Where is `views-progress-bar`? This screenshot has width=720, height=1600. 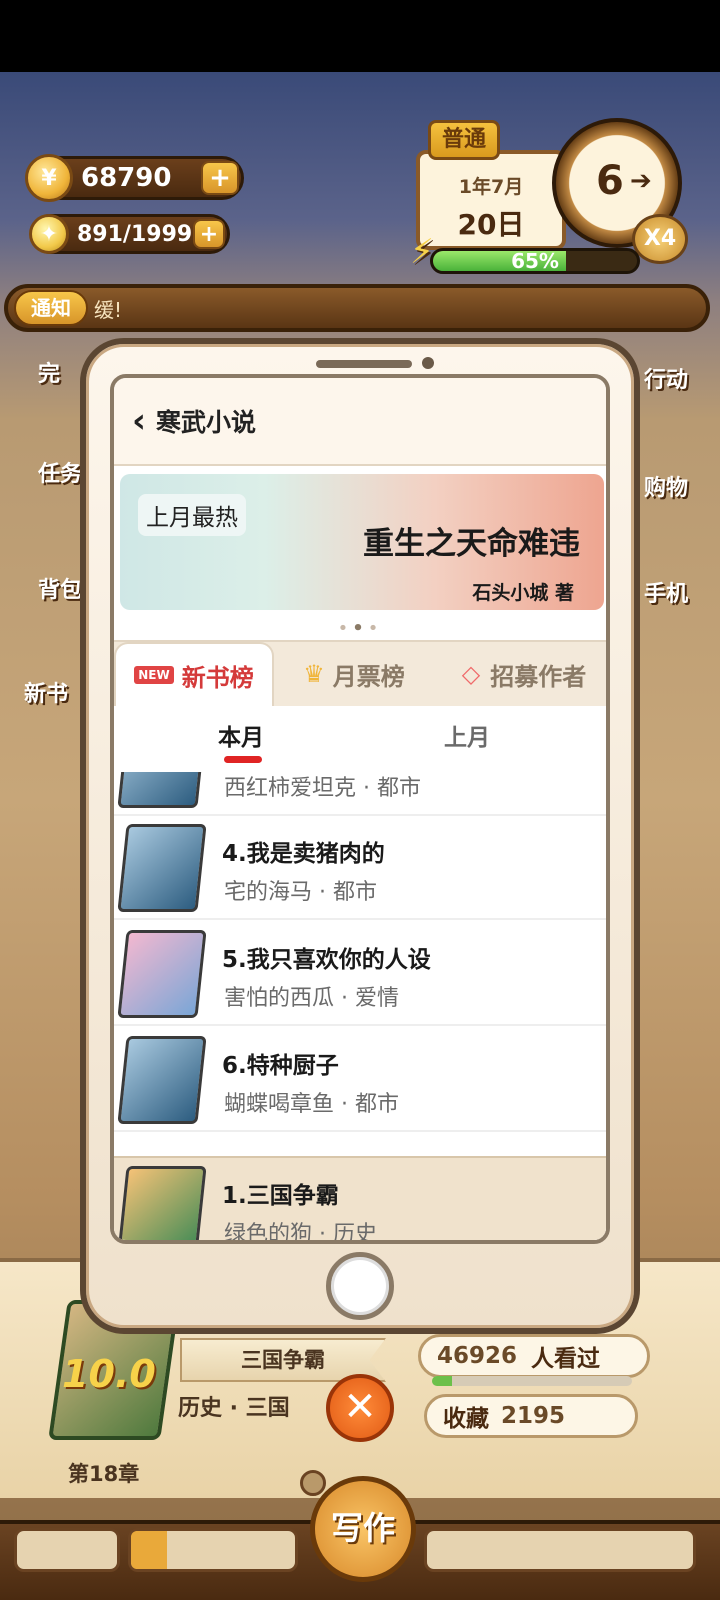
views-progress-bar is located at coordinates (532, 1381).